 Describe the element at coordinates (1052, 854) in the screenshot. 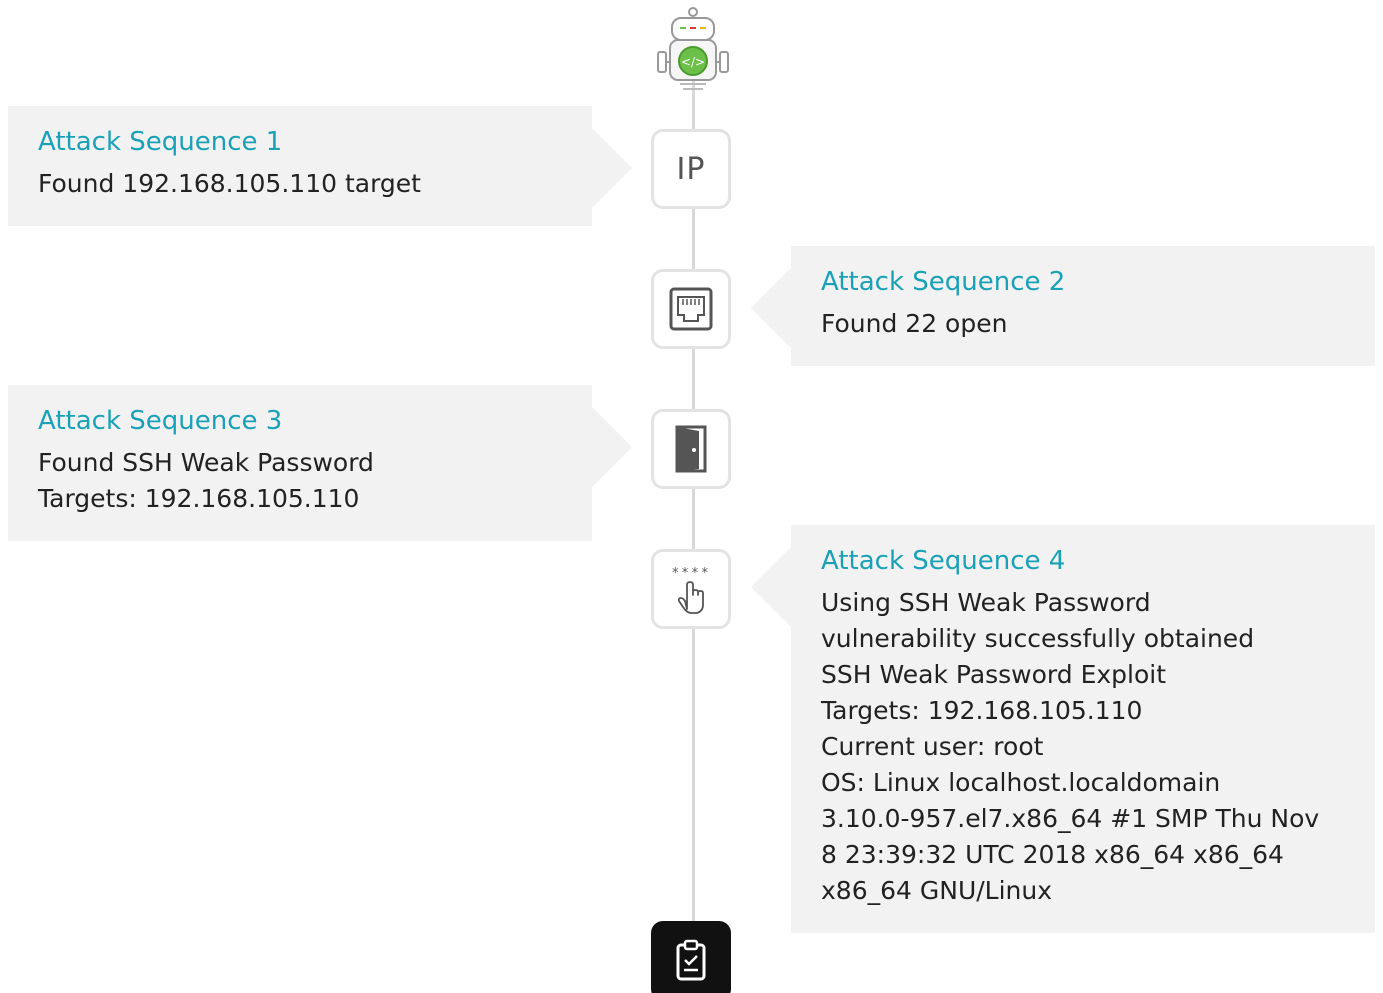

I see `attack-sequence-line: 8 23:39:32 UTC 2018 x86_64 x86_64` at that location.